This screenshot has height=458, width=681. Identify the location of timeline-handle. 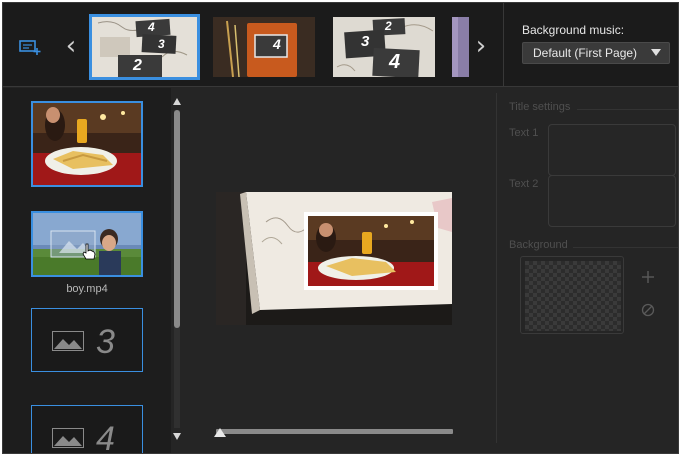
(220, 432).